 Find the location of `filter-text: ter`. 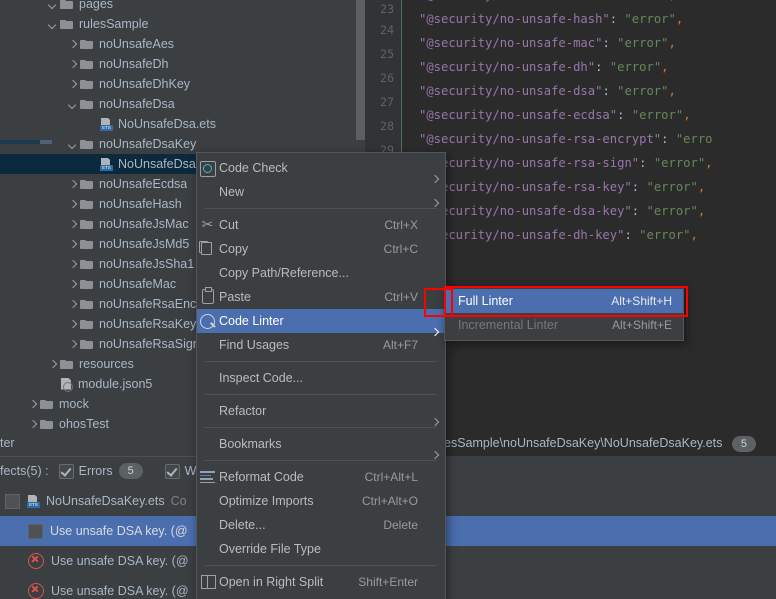

filter-text: ter is located at coordinates (7, 443).